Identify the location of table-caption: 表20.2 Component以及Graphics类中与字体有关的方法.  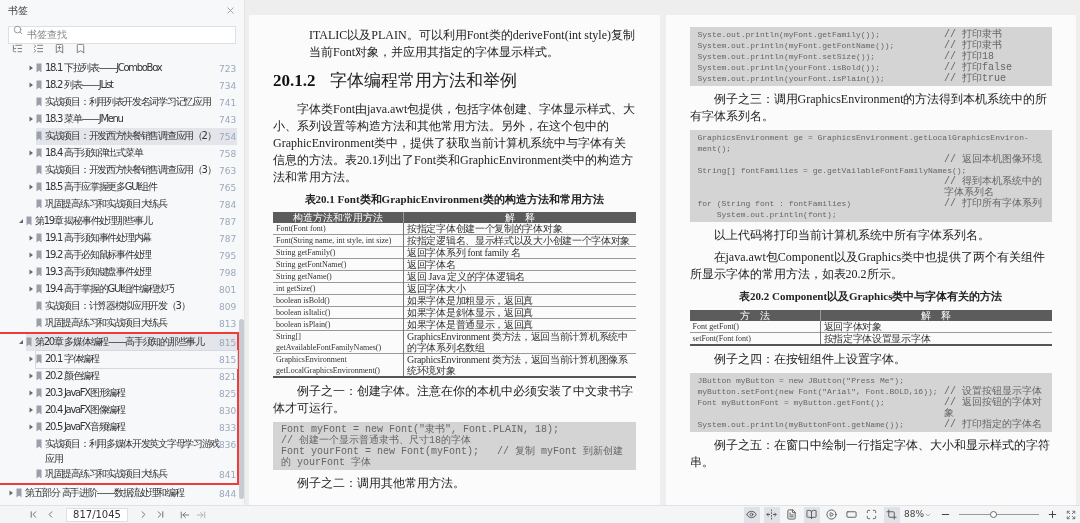
(871, 296).